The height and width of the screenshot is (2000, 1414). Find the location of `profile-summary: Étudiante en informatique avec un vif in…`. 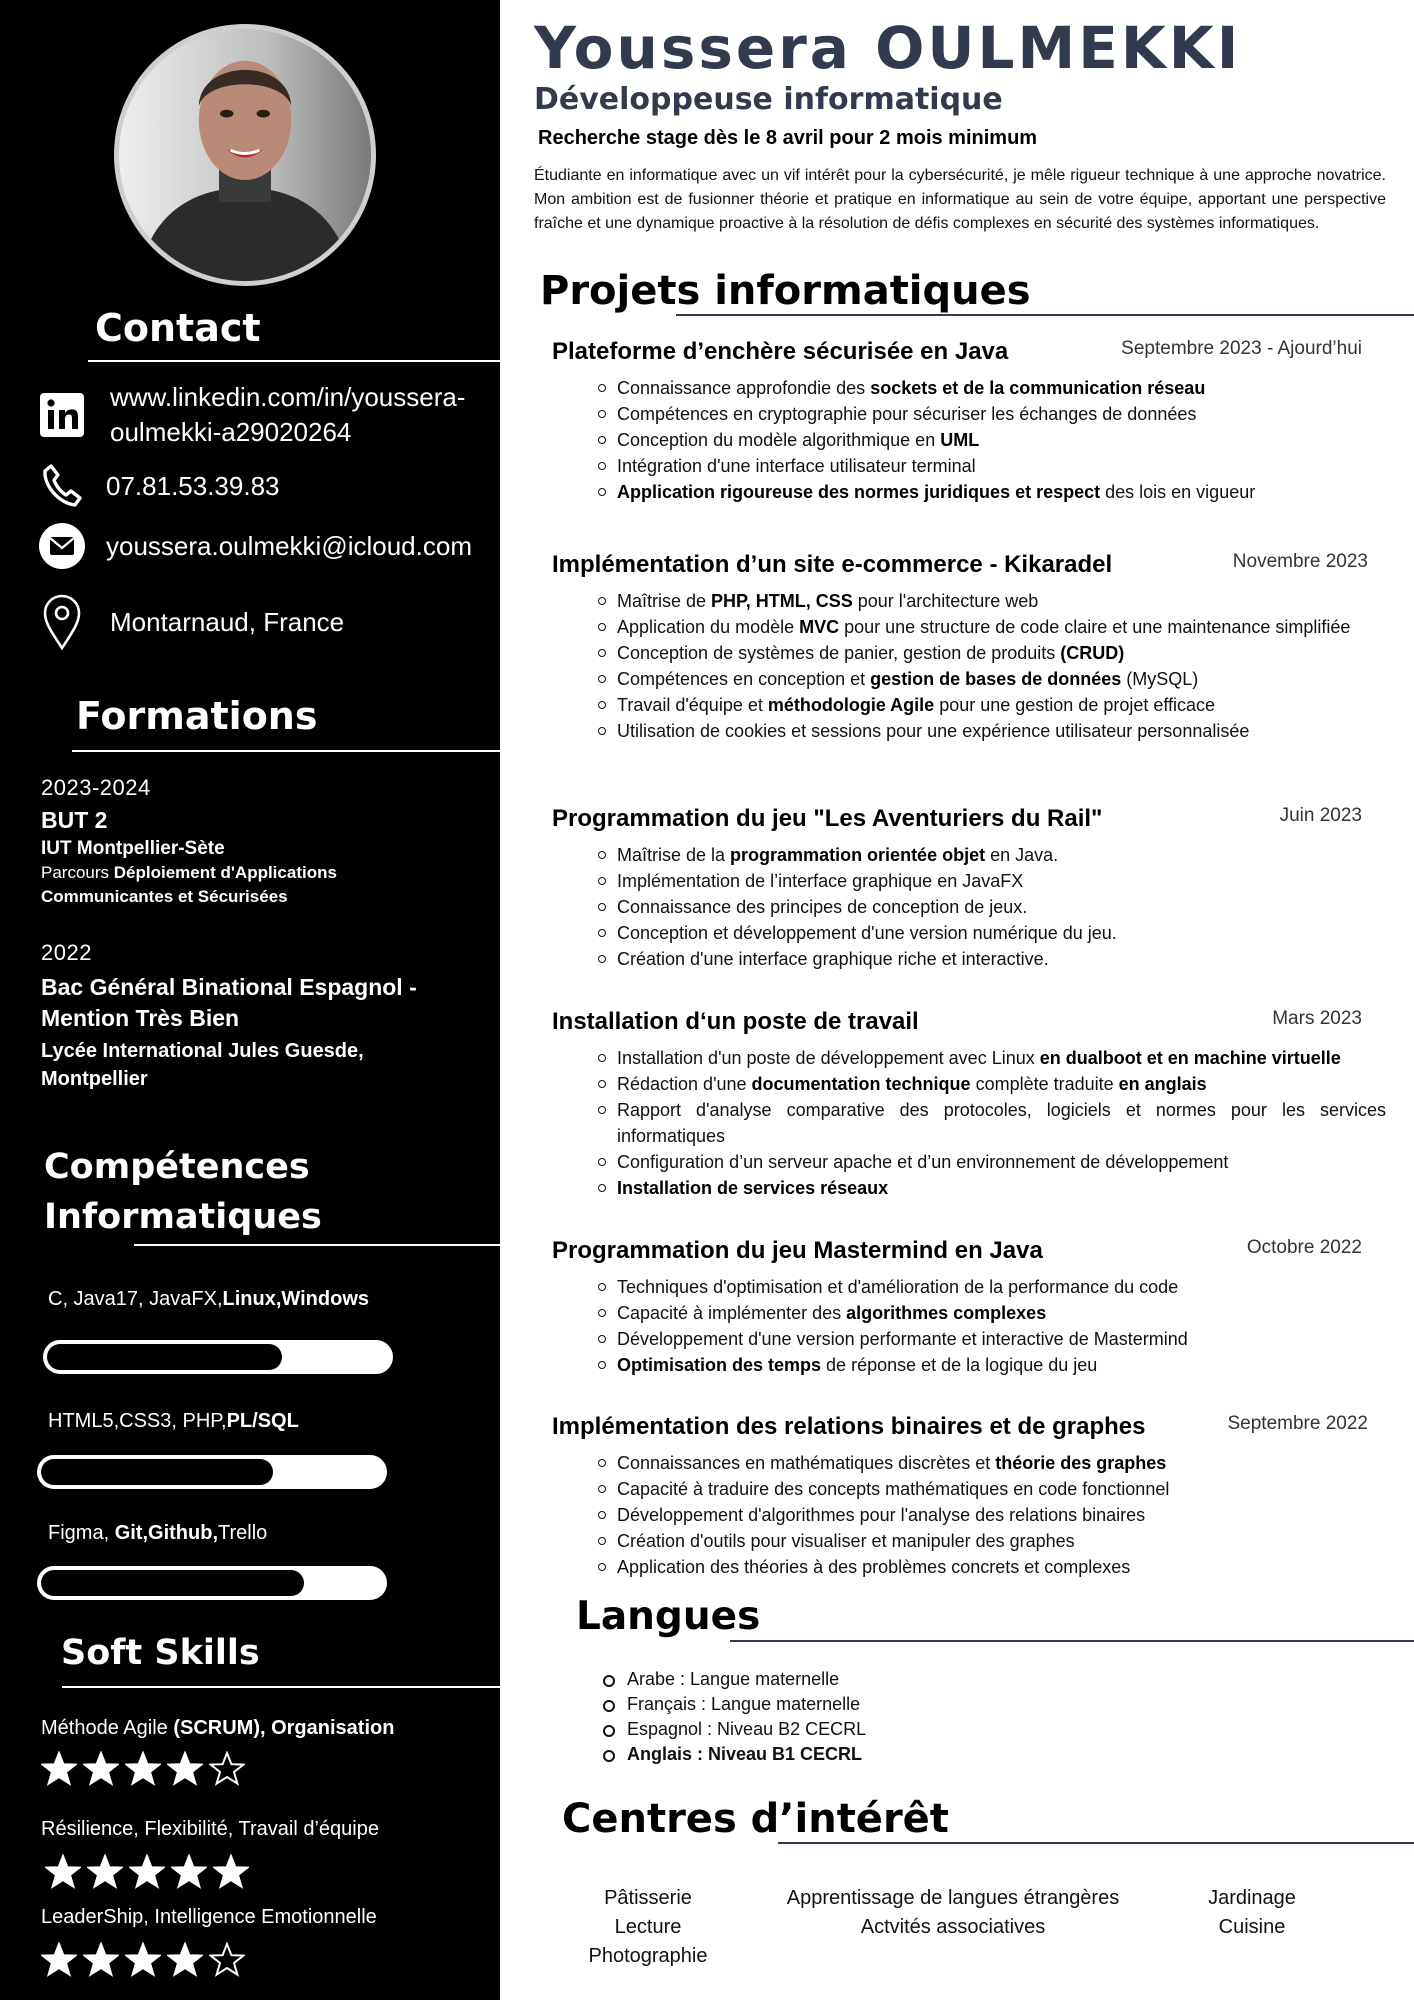

profile-summary: Étudiante en informatique avec un vif in… is located at coordinates (960, 199).